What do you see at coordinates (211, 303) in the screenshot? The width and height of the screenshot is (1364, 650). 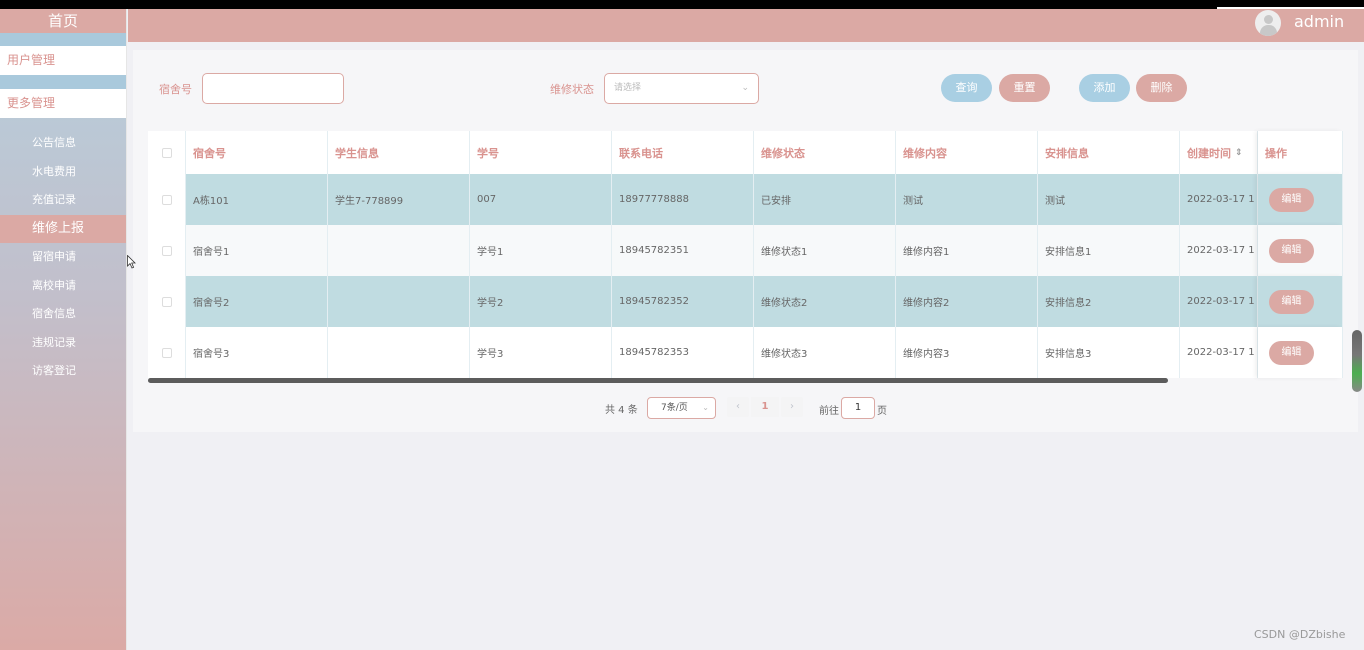 I see `cell-text: 宿舍号2` at bounding box center [211, 303].